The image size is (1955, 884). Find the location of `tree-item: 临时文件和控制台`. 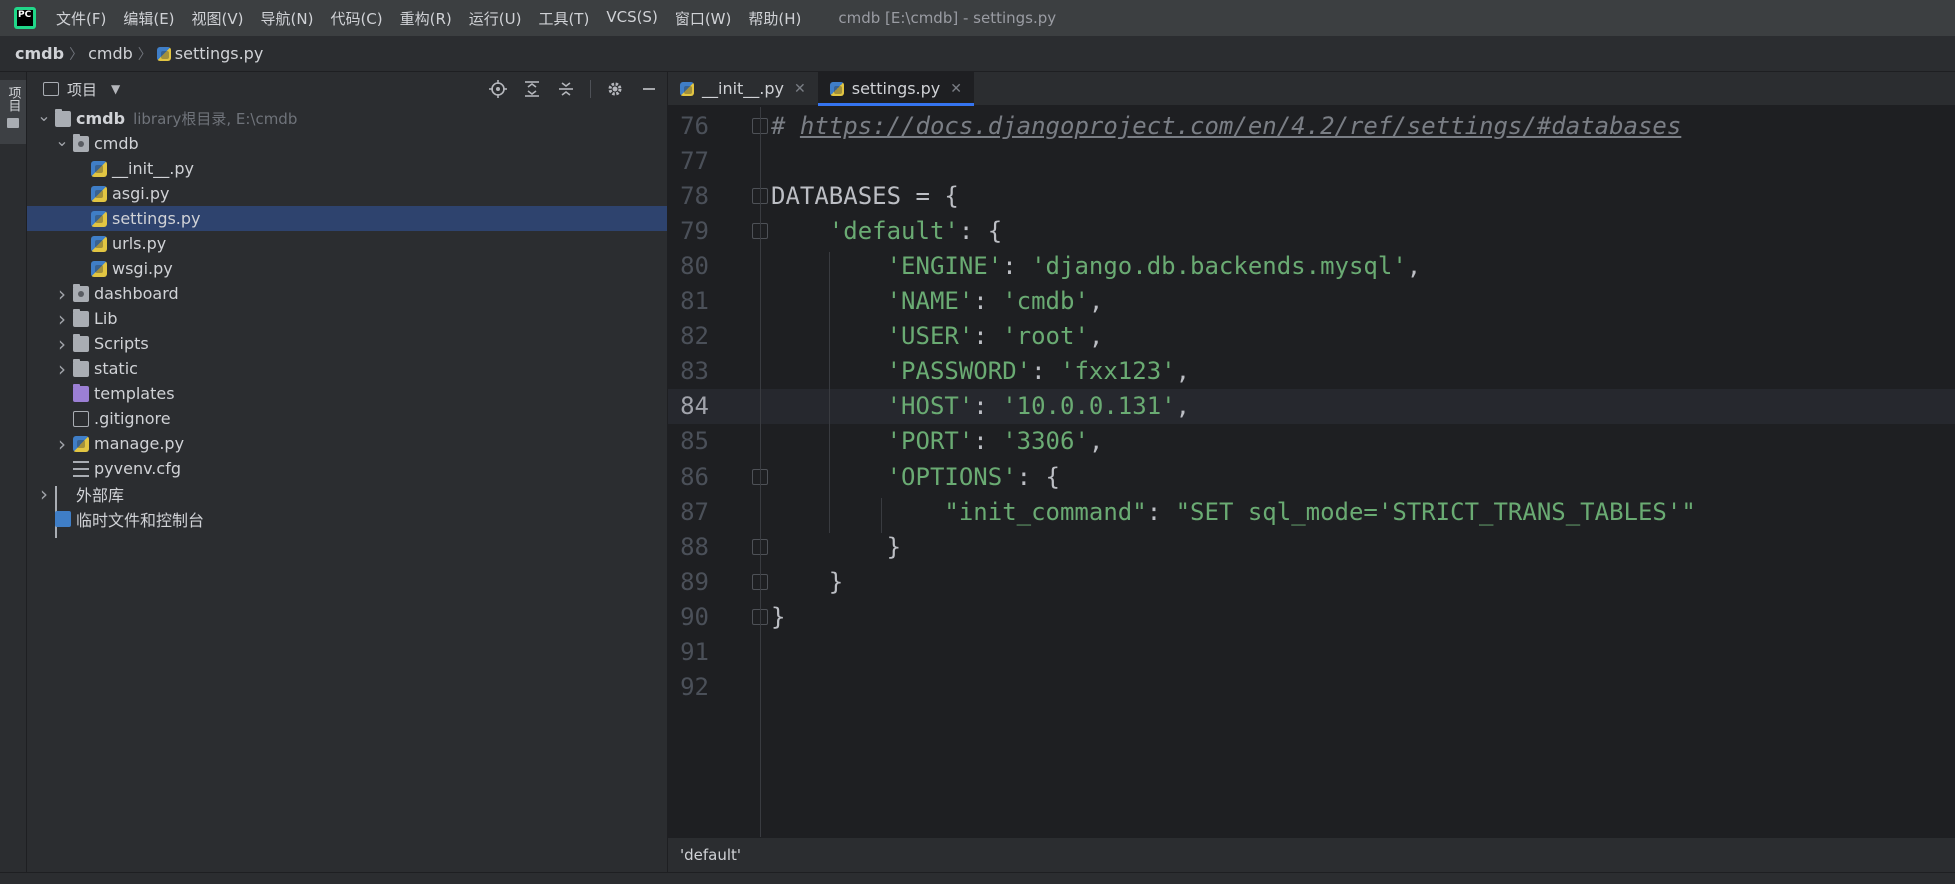

tree-item: 临时文件和控制台 is located at coordinates (347, 518).